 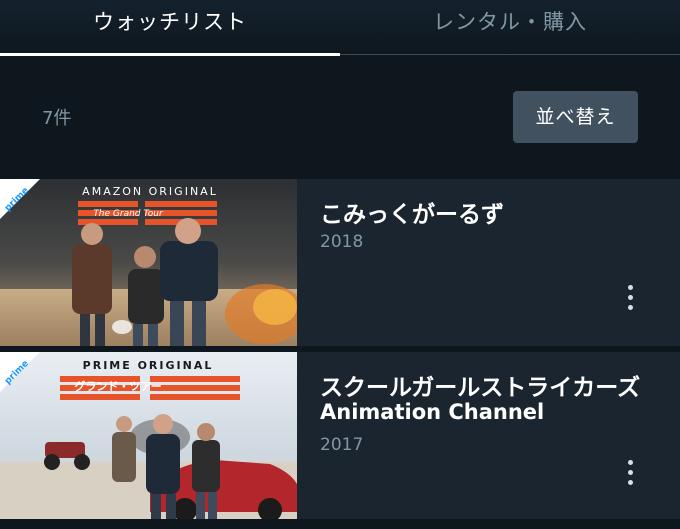 What do you see at coordinates (342, 445) in the screenshot?
I see `item-year: 2017` at bounding box center [342, 445].